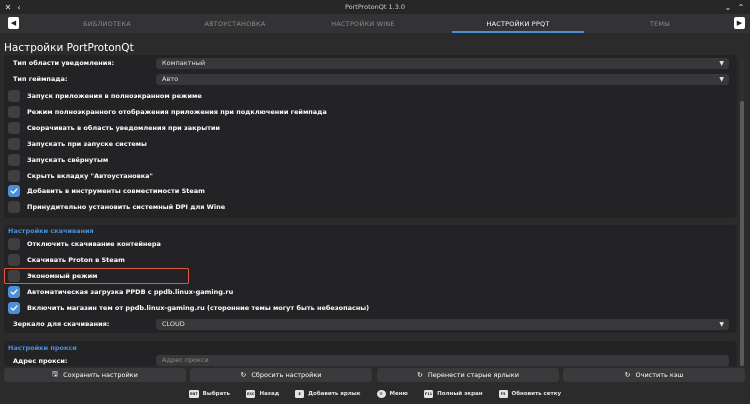  I want to click on checkbox-row: Отключить скачивание контейнера, so click(84, 244).